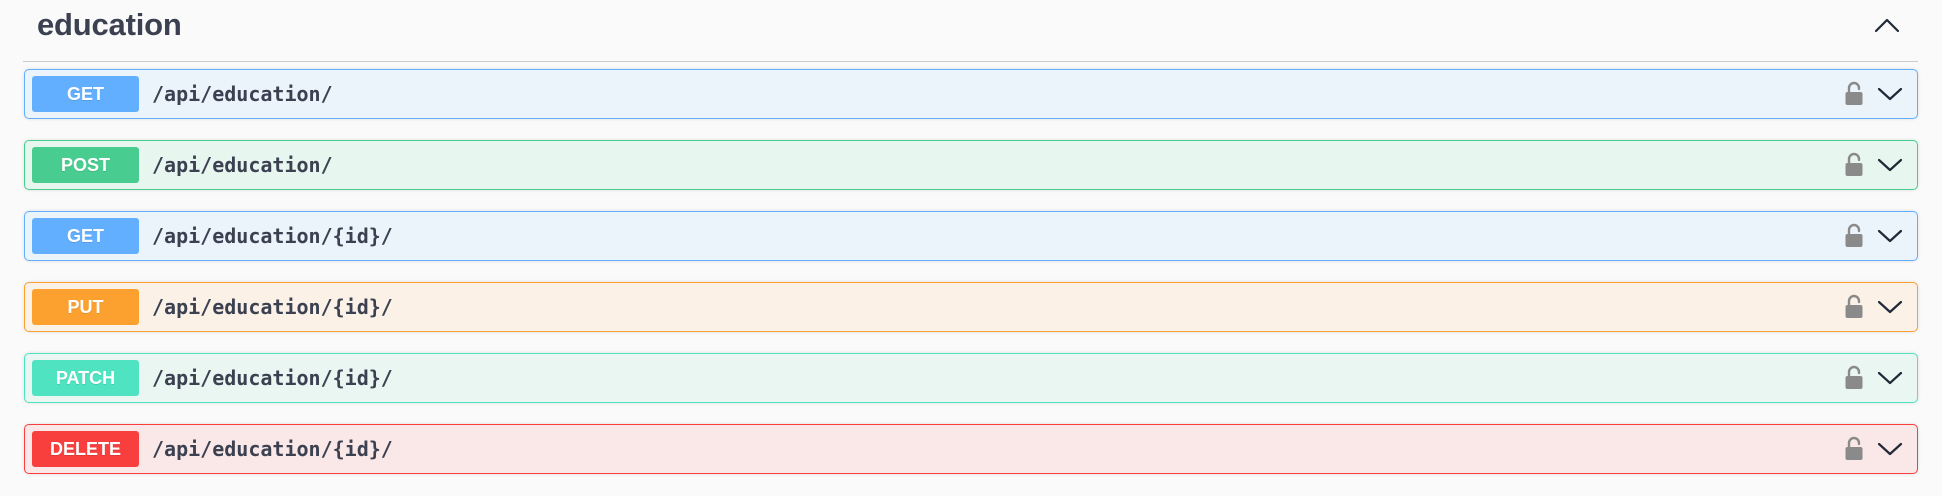 The height and width of the screenshot is (496, 1942). Describe the element at coordinates (85, 378) in the screenshot. I see `method-badge: PATCH` at that location.